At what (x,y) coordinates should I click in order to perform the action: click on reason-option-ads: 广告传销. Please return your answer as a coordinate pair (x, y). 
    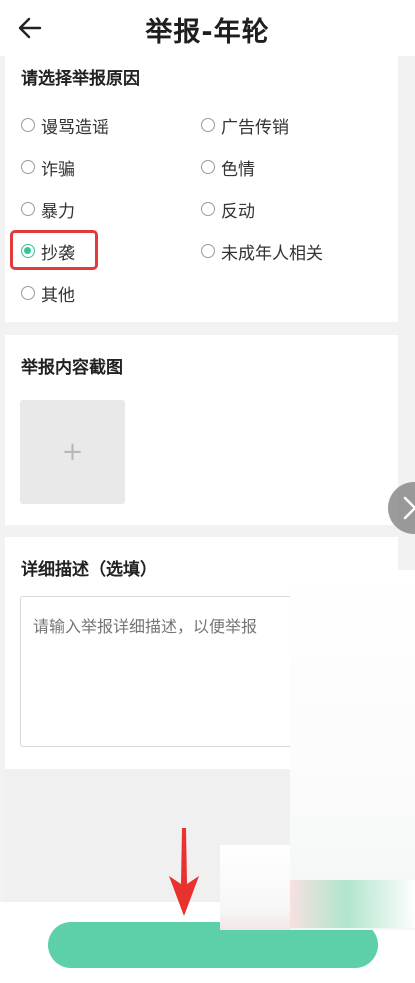
    Looking at the image, I should click on (245, 125).